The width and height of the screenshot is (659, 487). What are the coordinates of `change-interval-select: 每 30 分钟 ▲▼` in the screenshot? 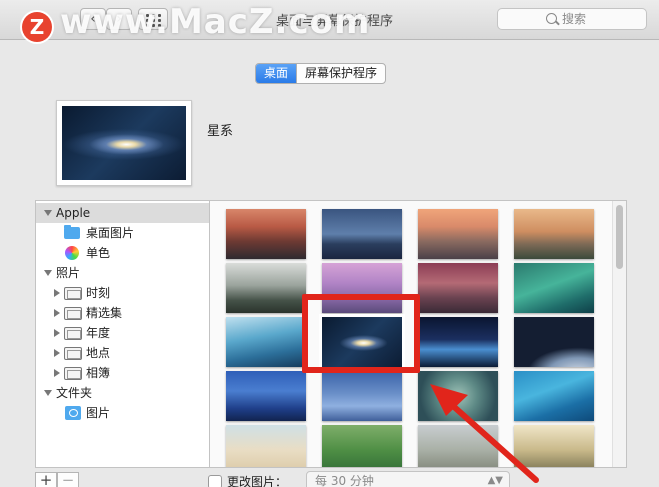 It's located at (408, 479).